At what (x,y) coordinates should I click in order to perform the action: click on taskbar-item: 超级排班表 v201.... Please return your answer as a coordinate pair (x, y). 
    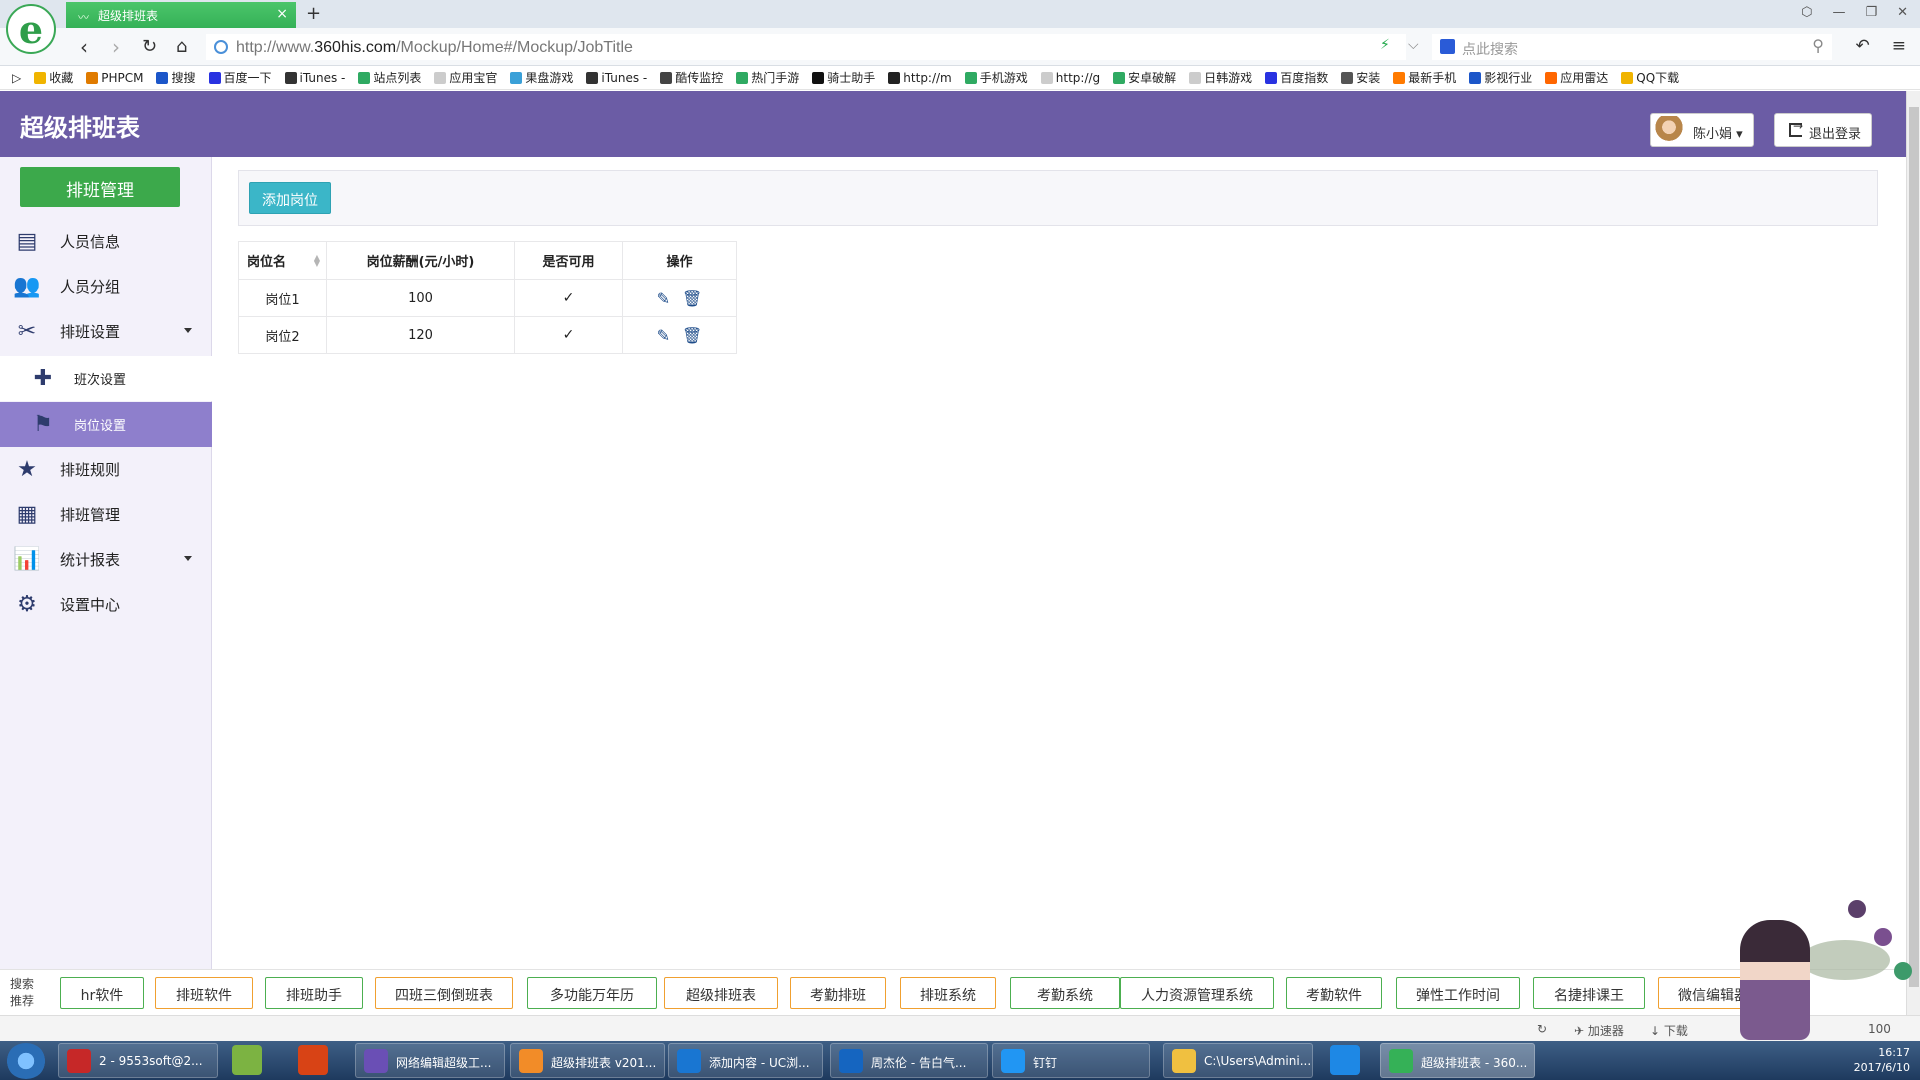
    Looking at the image, I should click on (587, 1060).